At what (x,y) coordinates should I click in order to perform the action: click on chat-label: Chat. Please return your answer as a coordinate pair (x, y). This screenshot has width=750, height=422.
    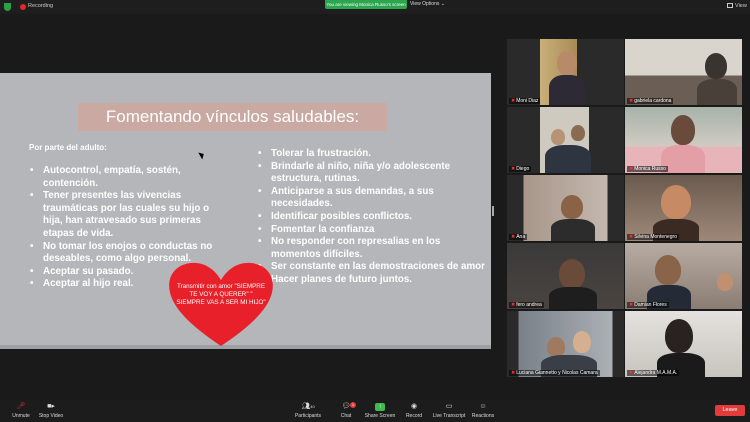
    Looking at the image, I should click on (346, 416).